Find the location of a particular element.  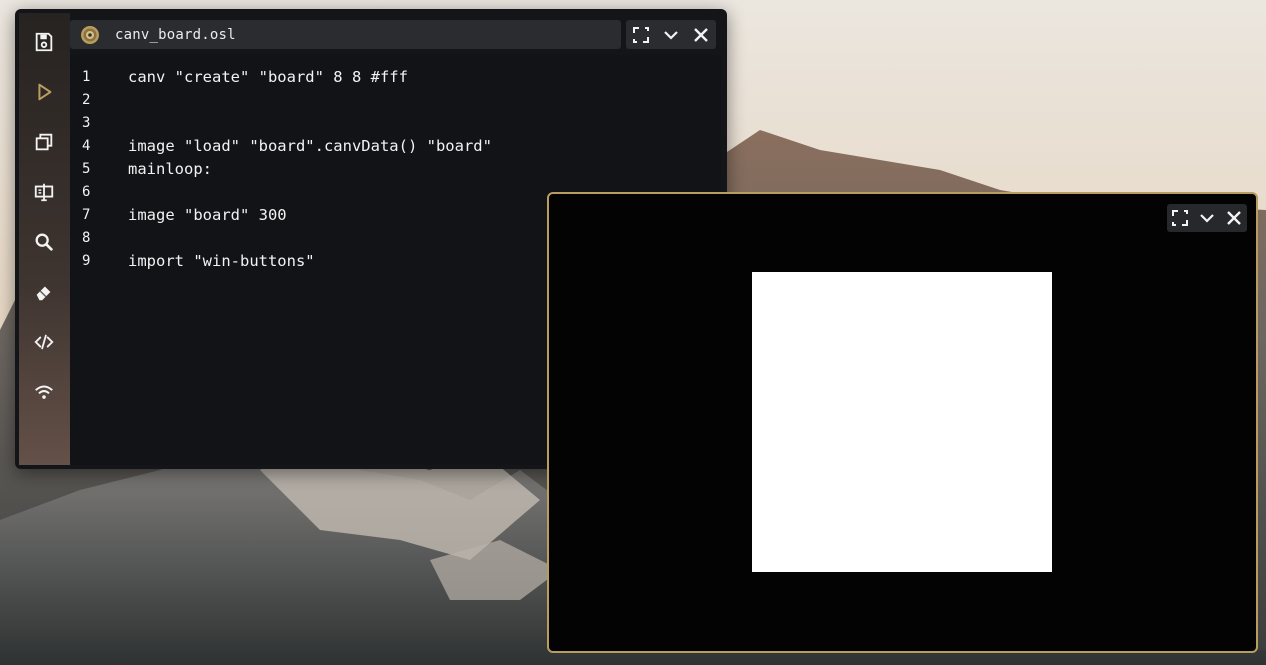

wifi-icon is located at coordinates (44, 392).